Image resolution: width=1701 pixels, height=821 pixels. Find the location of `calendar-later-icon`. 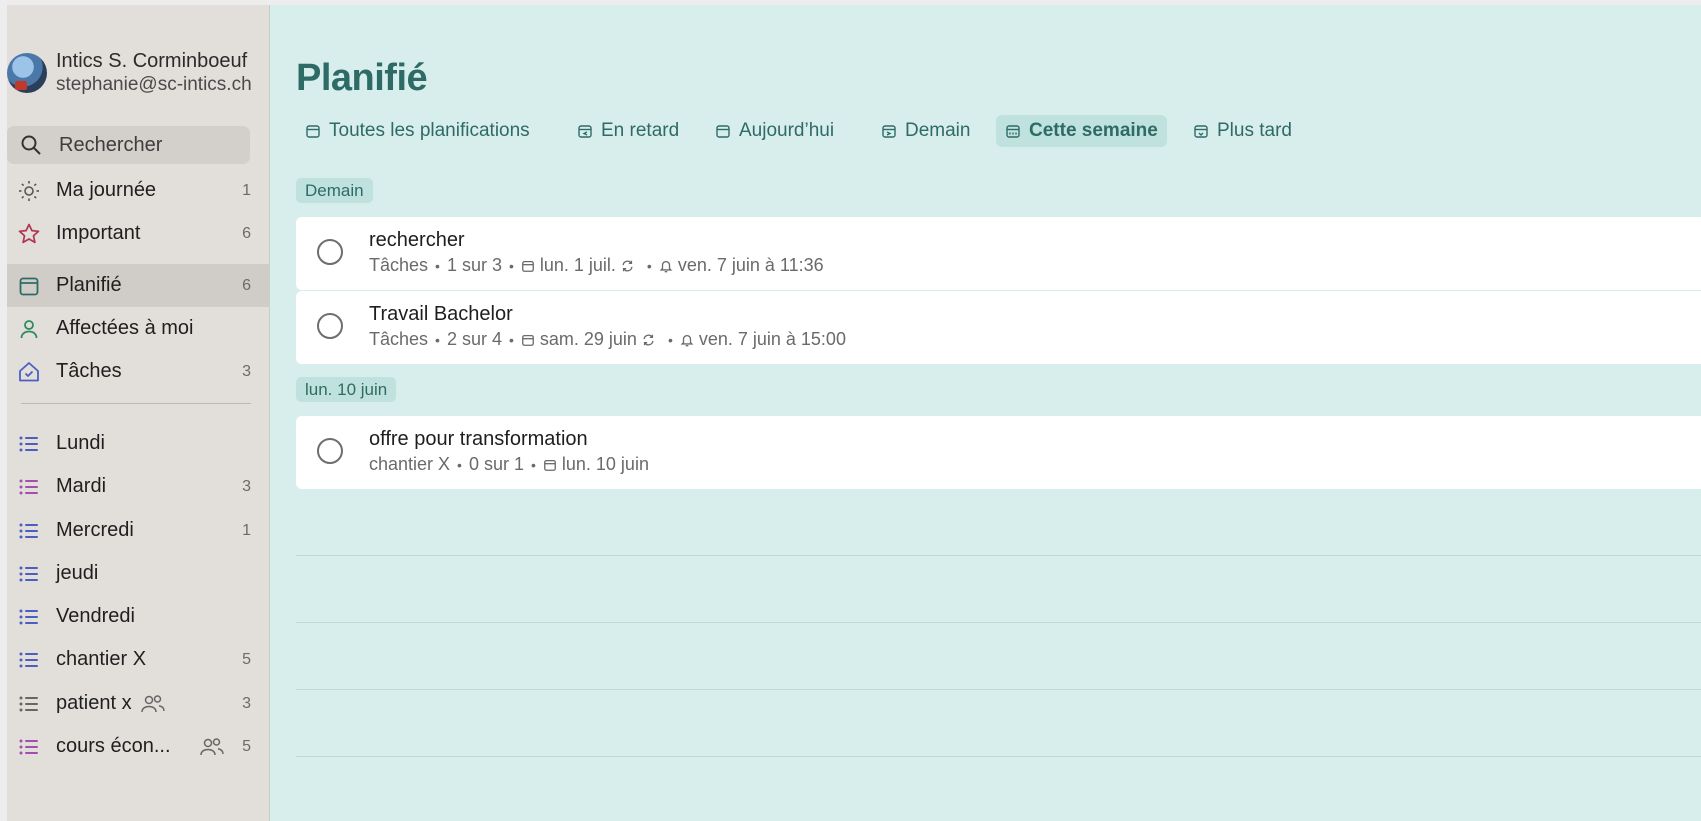

calendar-later-icon is located at coordinates (1201, 131).